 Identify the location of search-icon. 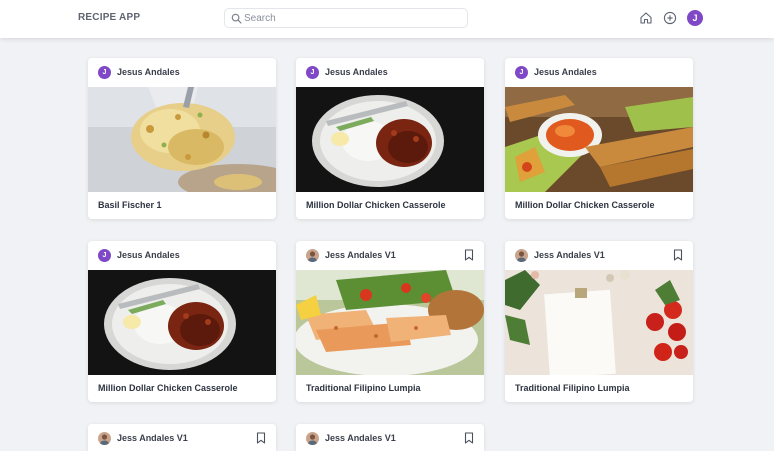
(236, 18).